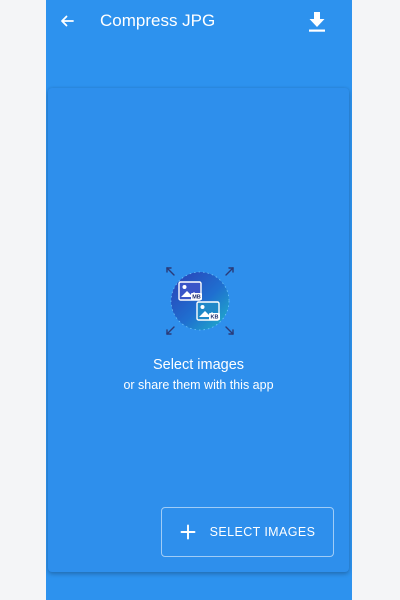 The width and height of the screenshot is (400, 600). I want to click on select-images-button: SELECT IMAGES, so click(247, 532).